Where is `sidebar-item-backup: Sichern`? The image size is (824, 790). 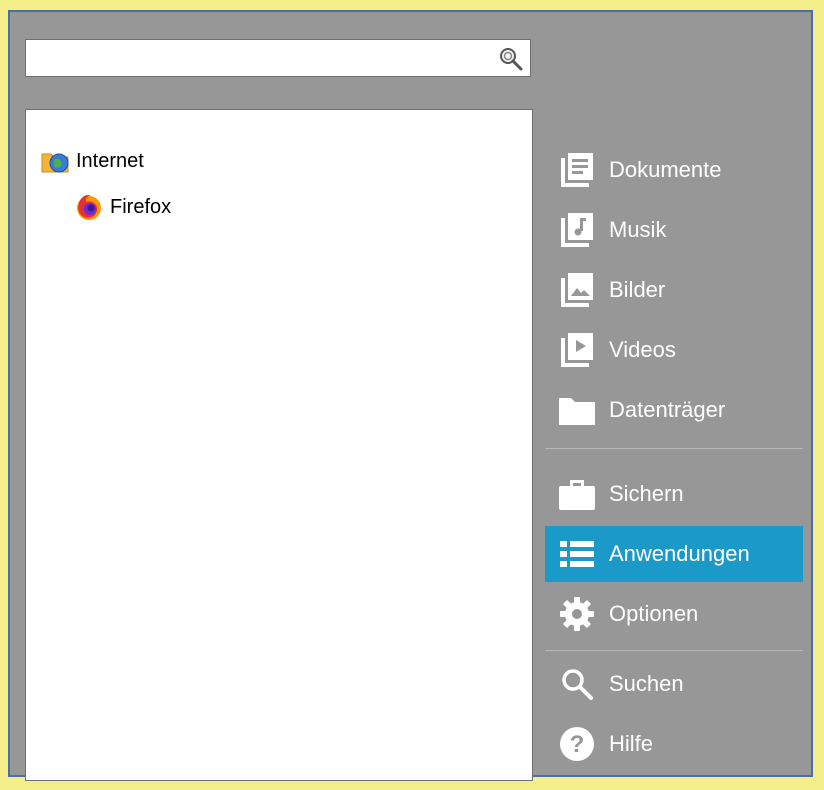 sidebar-item-backup: Sichern is located at coordinates (674, 494).